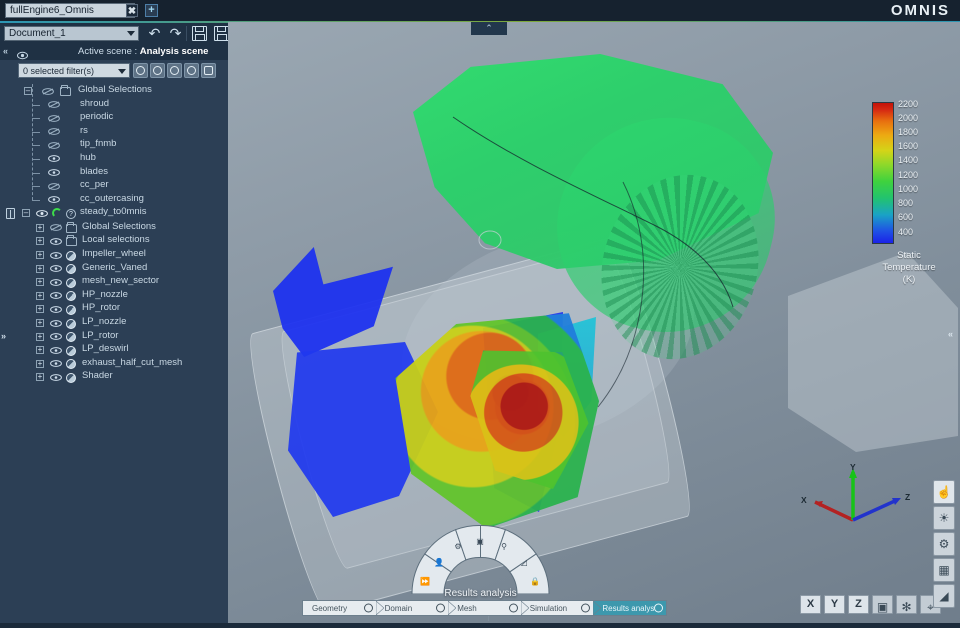 This screenshot has width=960, height=628. What do you see at coordinates (561, 608) in the screenshot?
I see `workflow-step-simulation: Simulation` at bounding box center [561, 608].